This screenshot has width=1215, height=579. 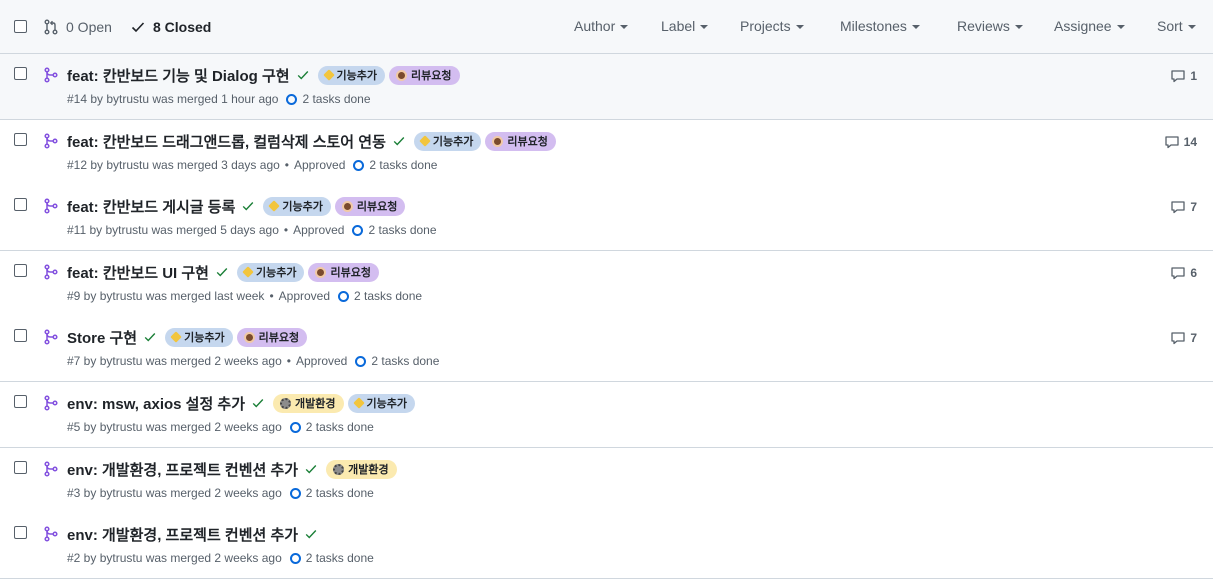 I want to click on closed-filter: 8 Closed, so click(x=170, y=27).